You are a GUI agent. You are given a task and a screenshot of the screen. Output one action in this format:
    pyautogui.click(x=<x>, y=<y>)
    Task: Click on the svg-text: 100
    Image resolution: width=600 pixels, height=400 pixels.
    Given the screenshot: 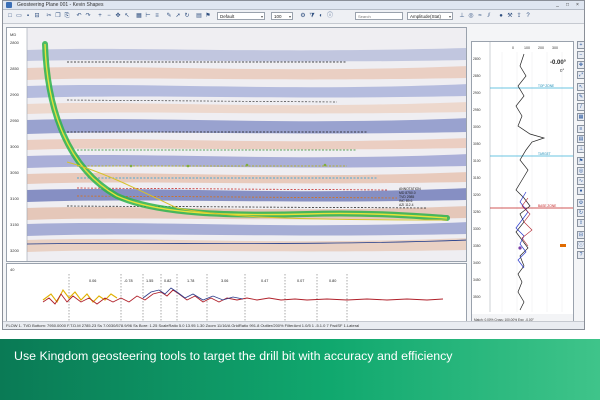 What is the action you would take?
    pyautogui.click(x=527, y=48)
    